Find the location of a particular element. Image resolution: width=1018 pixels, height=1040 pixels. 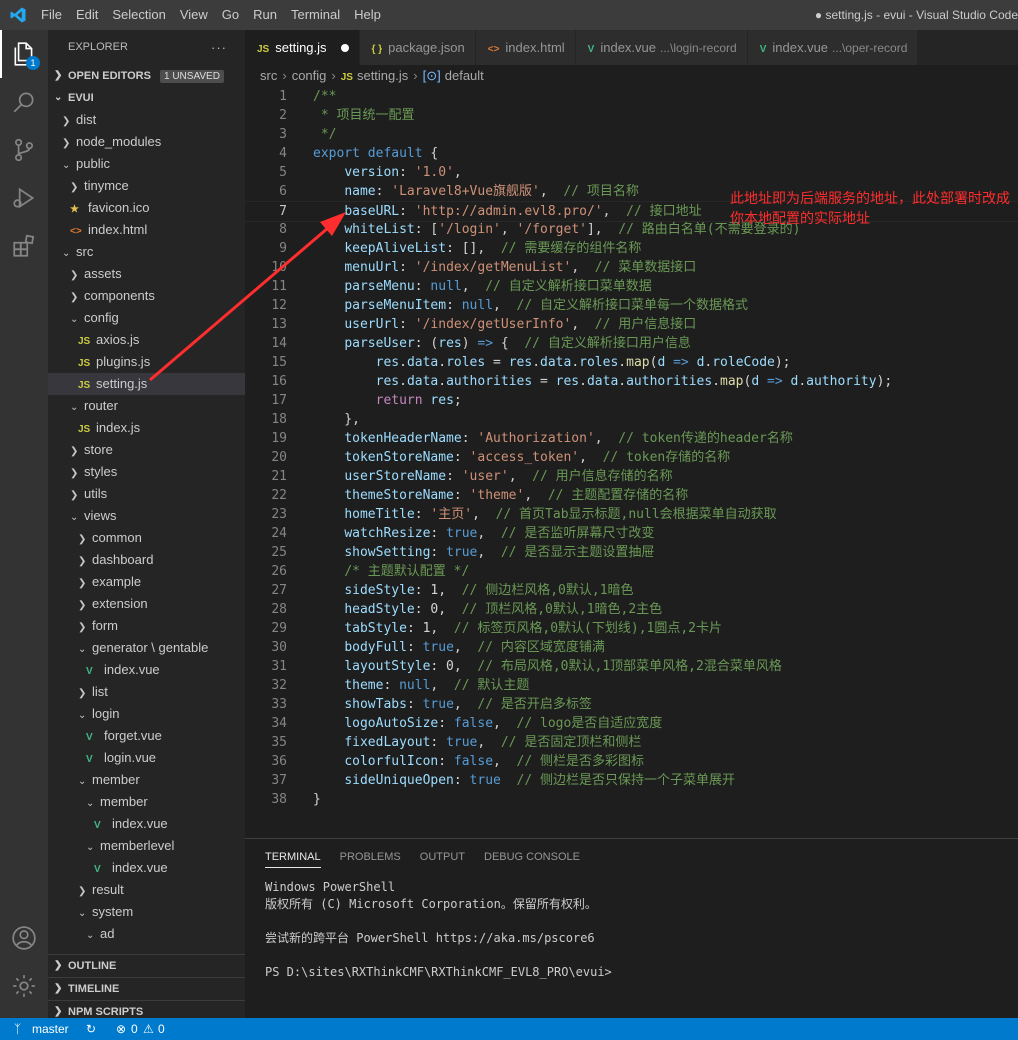

panel-tab-problems: PROBLEMS is located at coordinates (370, 859).